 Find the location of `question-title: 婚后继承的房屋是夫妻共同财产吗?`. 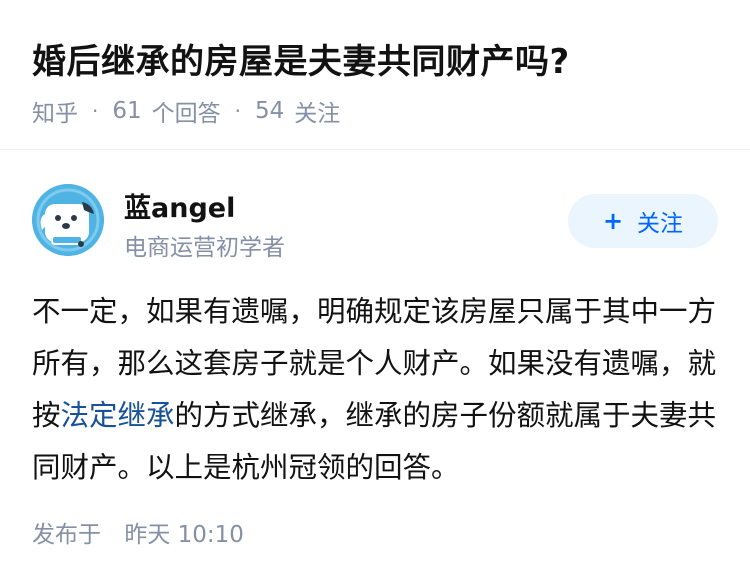

question-title: 婚后继承的房屋是夫妻共同财产吗? is located at coordinates (301, 58).